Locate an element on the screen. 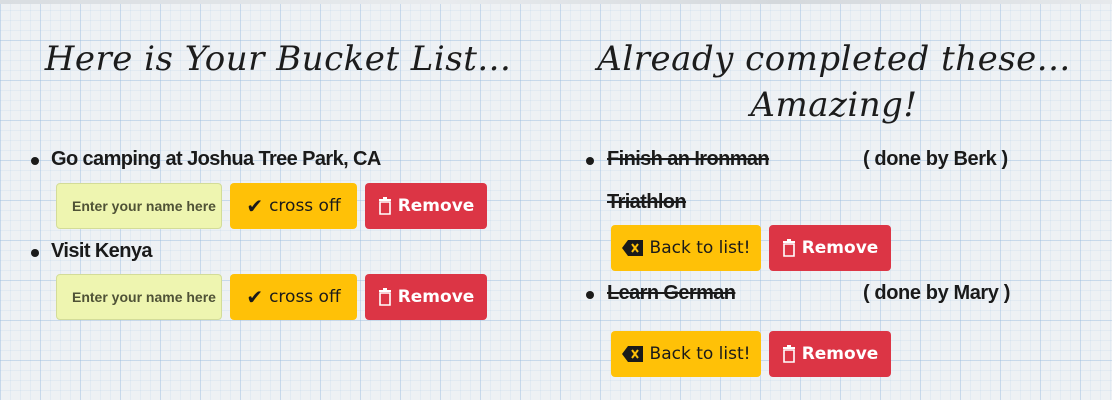 Image resolution: width=1112 pixels, height=400 pixels. completed-title-line2: Amazing! is located at coordinates (834, 105).